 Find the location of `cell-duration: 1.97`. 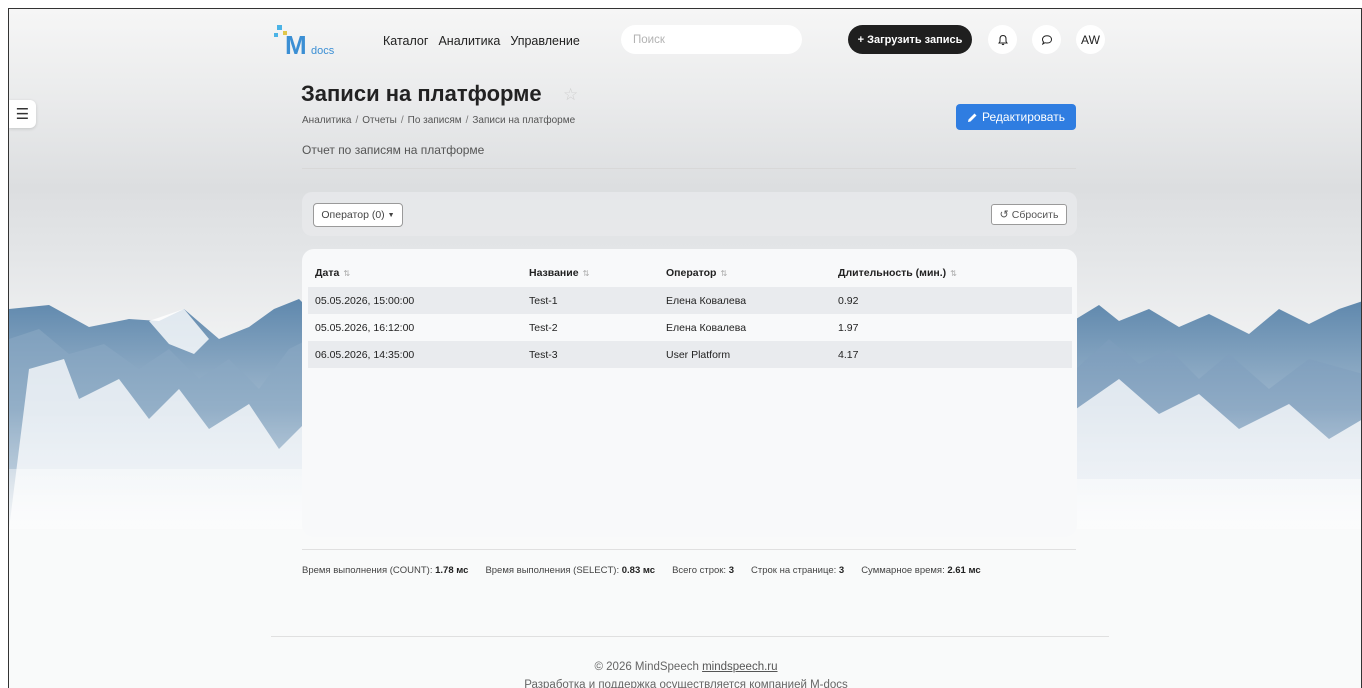

cell-duration: 1.97 is located at coordinates (848, 328).